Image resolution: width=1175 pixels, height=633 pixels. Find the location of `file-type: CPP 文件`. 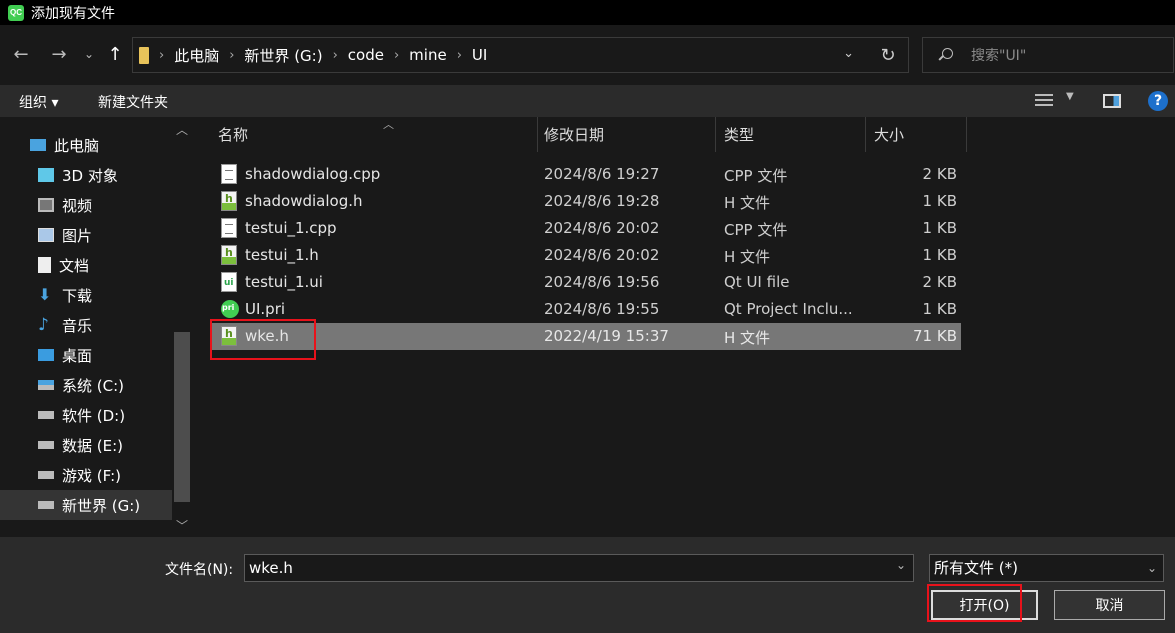

file-type: CPP 文件 is located at coordinates (756, 230).